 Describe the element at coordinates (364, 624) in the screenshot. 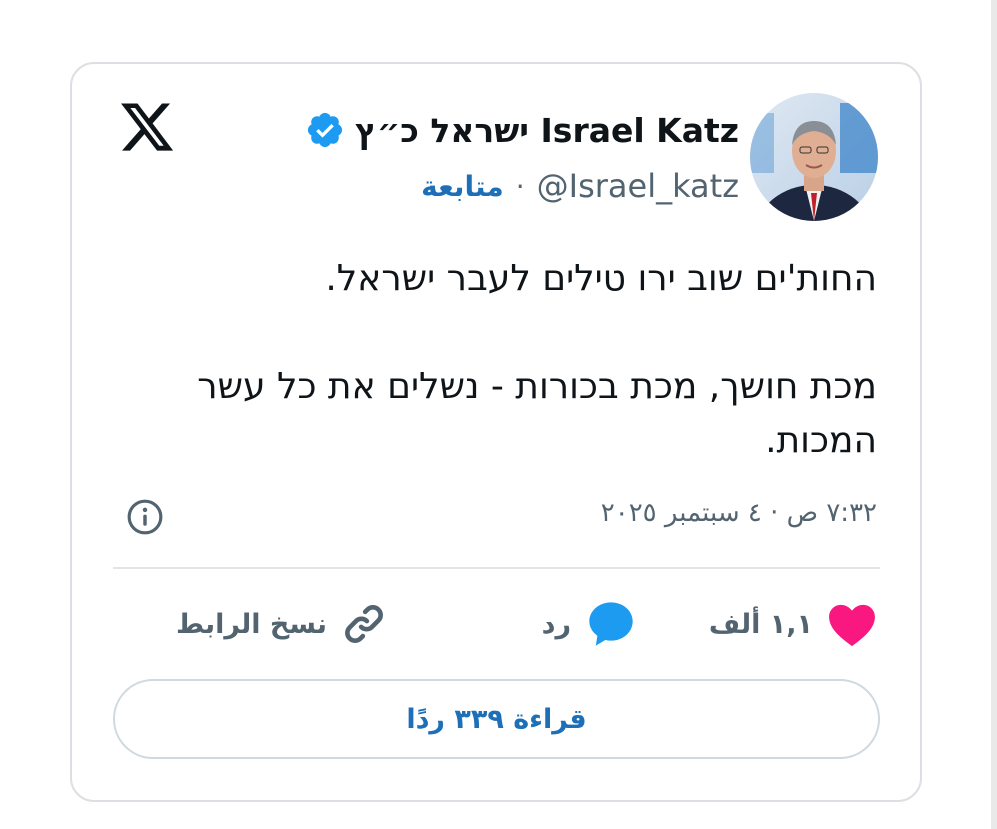

I see `link-icon` at that location.